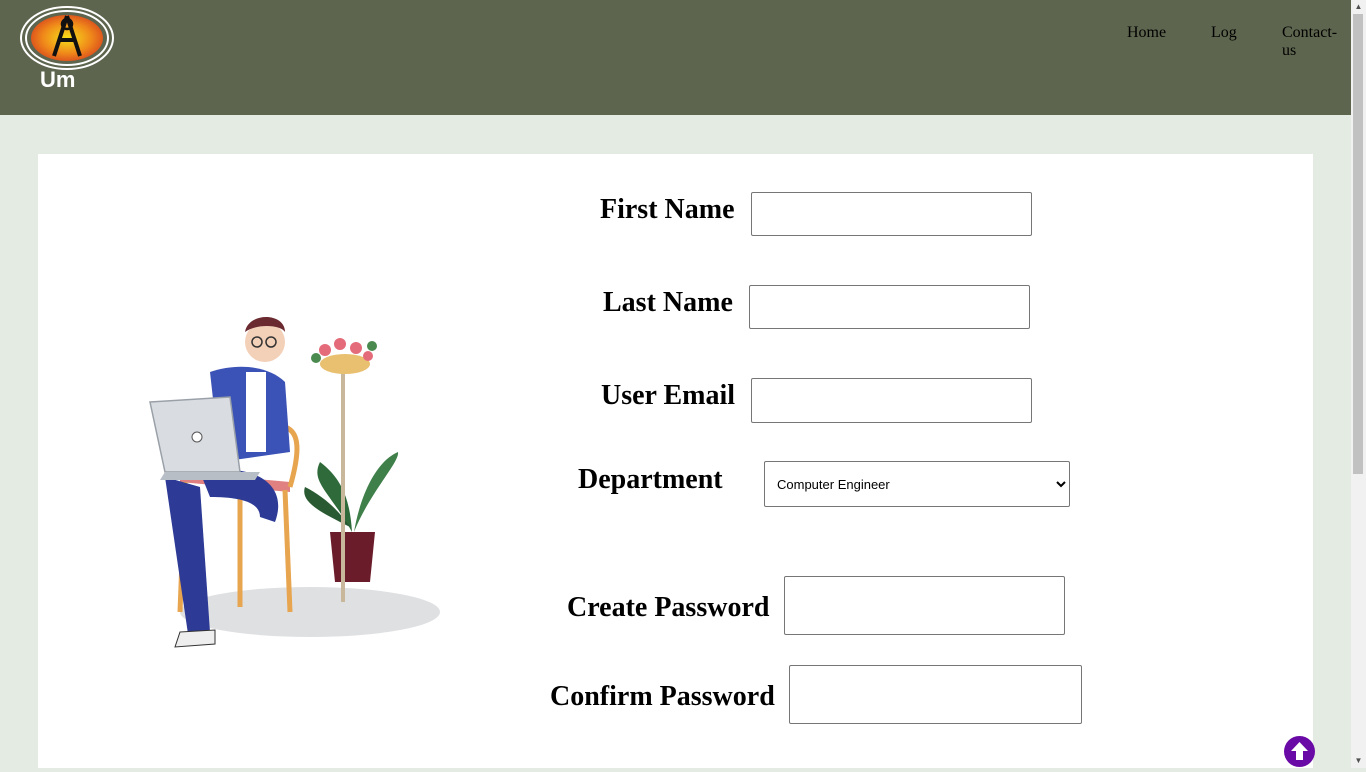  I want to click on scrollbar-thumb, so click(1358, 244).